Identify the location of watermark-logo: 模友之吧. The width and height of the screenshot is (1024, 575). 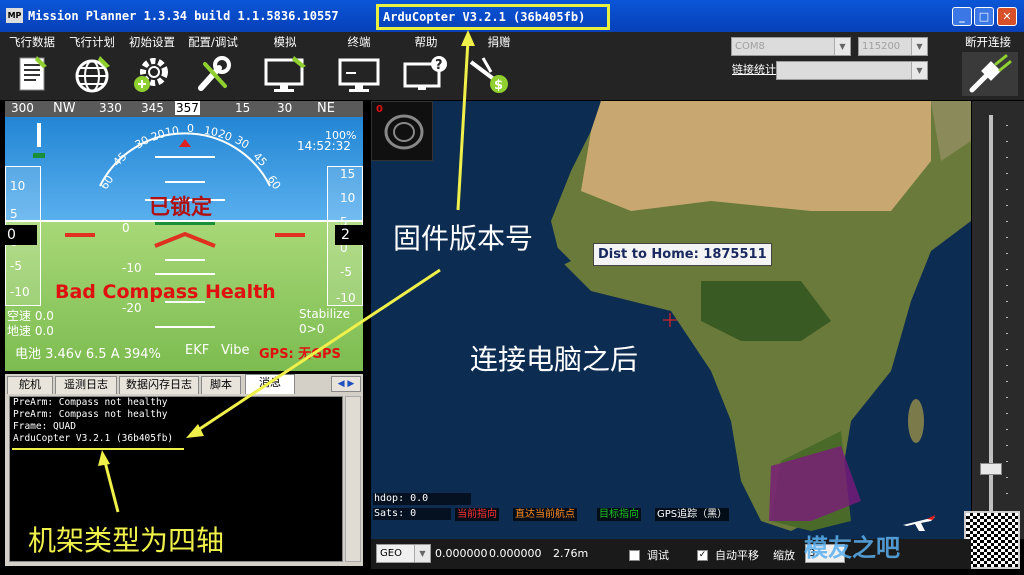
(852, 548).